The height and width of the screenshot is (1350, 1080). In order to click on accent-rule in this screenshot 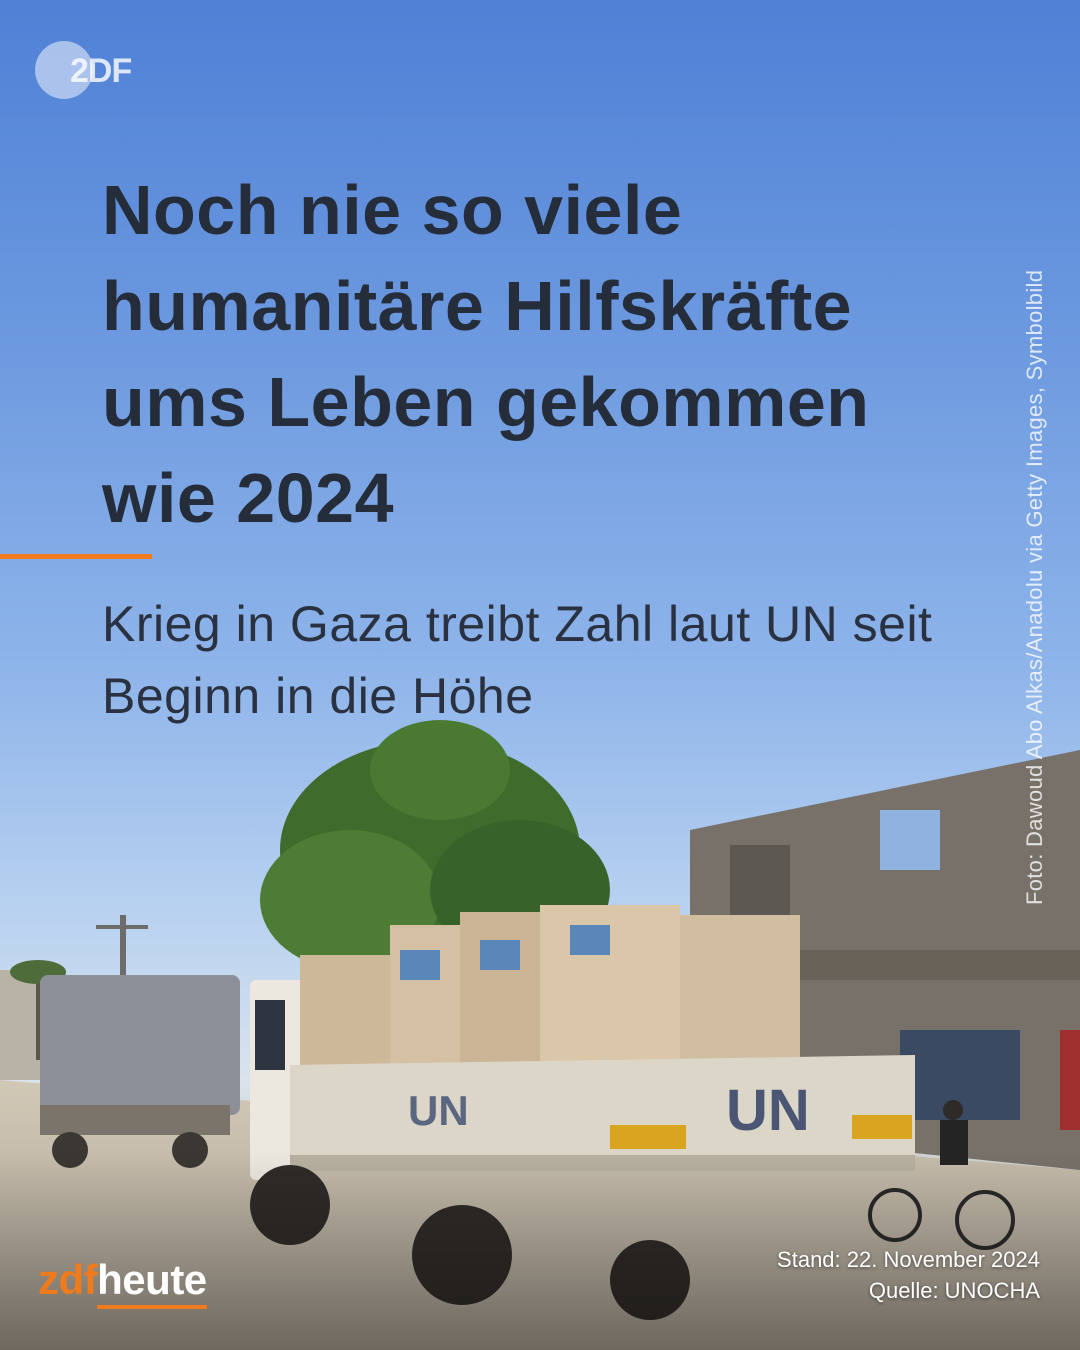, I will do `click(76, 556)`.